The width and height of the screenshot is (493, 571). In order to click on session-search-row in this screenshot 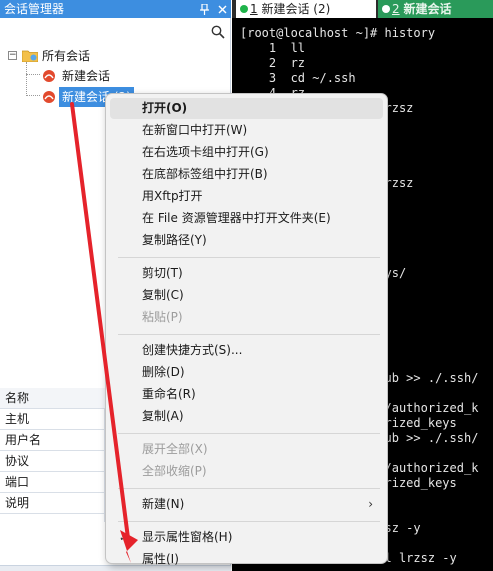, I will do `click(115, 33)`.